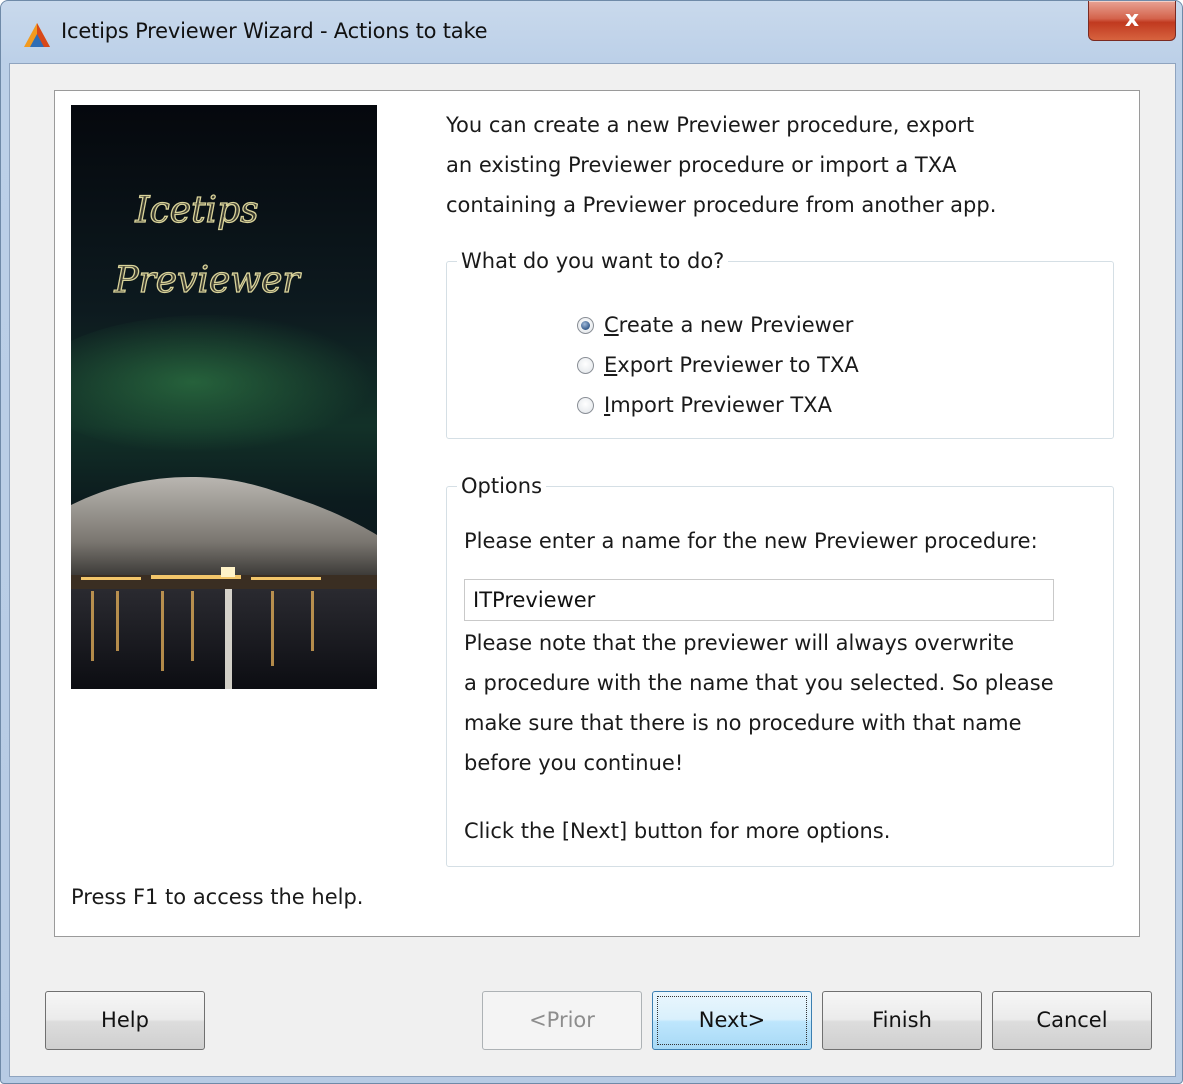  What do you see at coordinates (585, 325) in the screenshot?
I see `radio-button-checked-icon` at bounding box center [585, 325].